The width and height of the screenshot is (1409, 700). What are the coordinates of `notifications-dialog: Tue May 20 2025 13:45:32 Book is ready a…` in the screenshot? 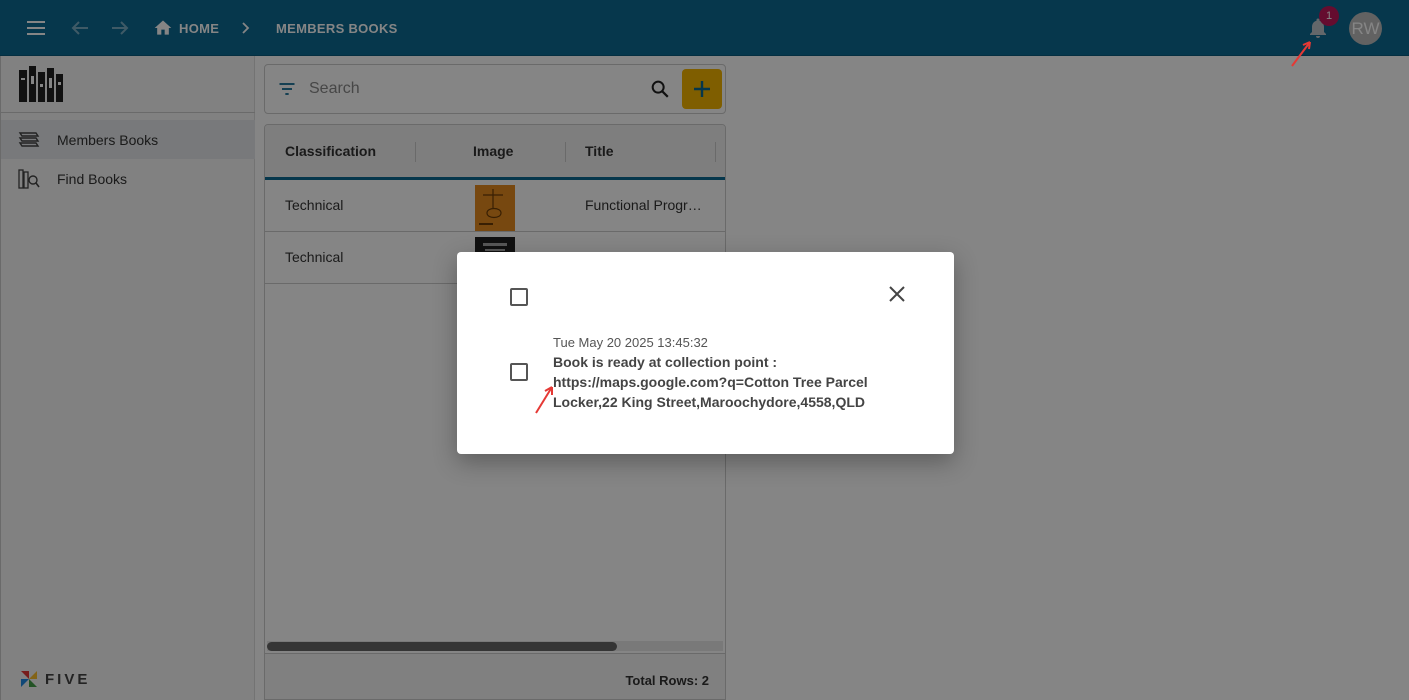 It's located at (705, 353).